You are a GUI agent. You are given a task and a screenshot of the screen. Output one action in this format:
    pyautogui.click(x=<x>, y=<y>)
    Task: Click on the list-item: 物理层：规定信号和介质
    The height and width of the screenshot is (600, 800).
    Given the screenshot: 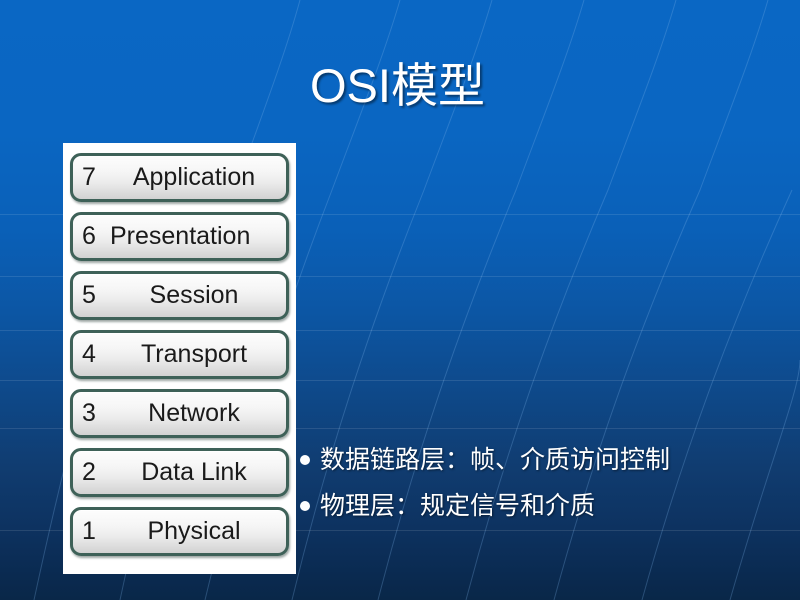 What is the action you would take?
    pyautogui.click(x=540, y=506)
    